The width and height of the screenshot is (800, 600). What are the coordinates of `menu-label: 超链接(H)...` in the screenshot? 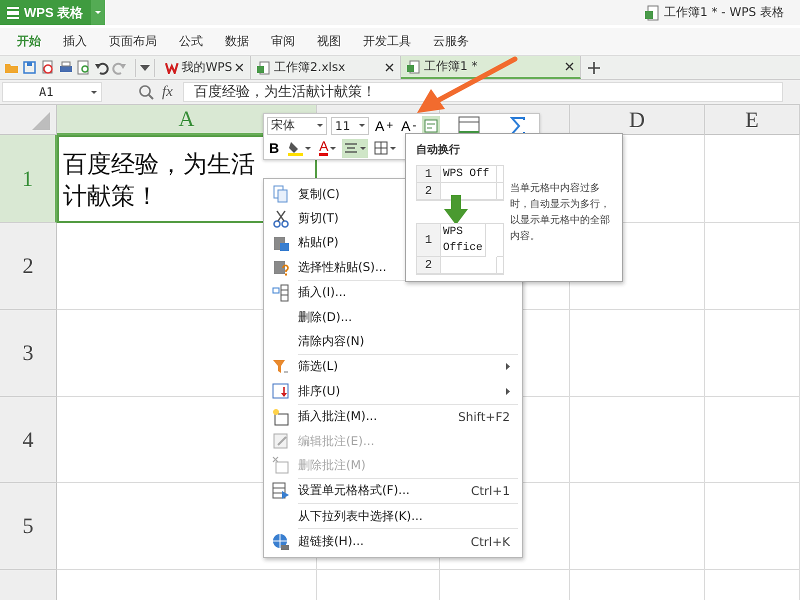 It's located at (331, 541).